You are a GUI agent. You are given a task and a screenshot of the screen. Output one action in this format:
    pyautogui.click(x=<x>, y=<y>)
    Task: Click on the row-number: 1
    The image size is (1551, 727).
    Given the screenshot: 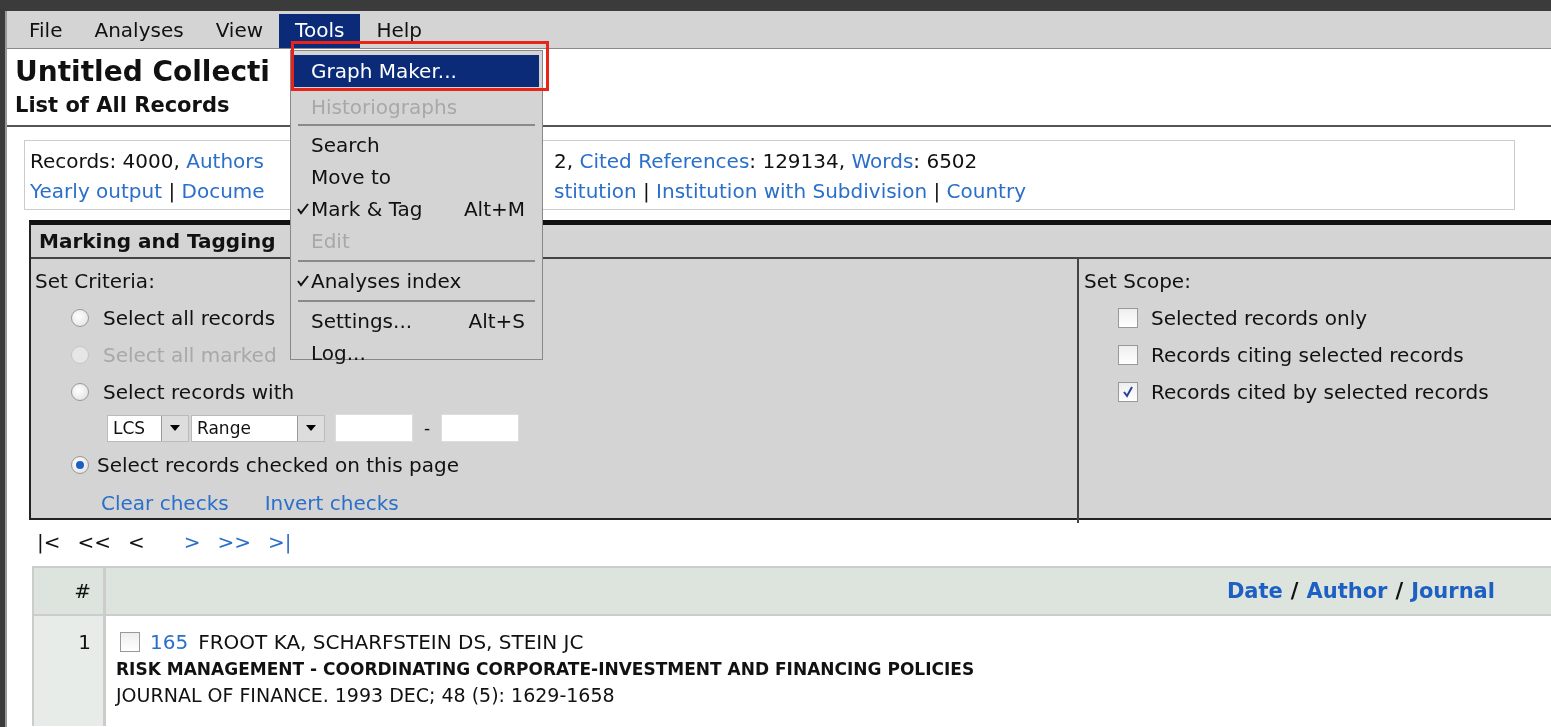 What is the action you would take?
    pyautogui.click(x=84, y=643)
    